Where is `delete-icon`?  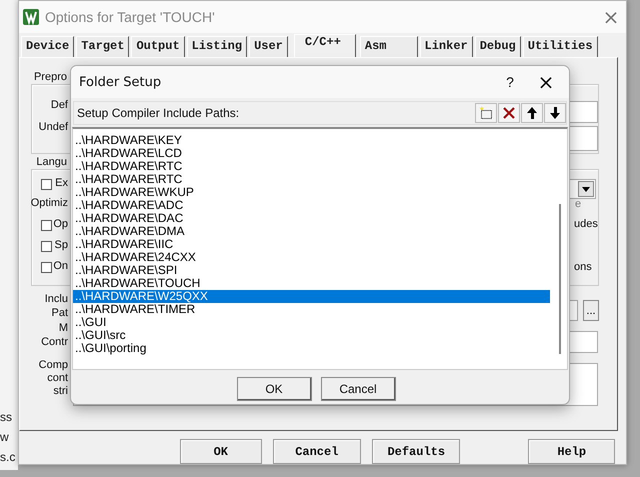 delete-icon is located at coordinates (509, 113).